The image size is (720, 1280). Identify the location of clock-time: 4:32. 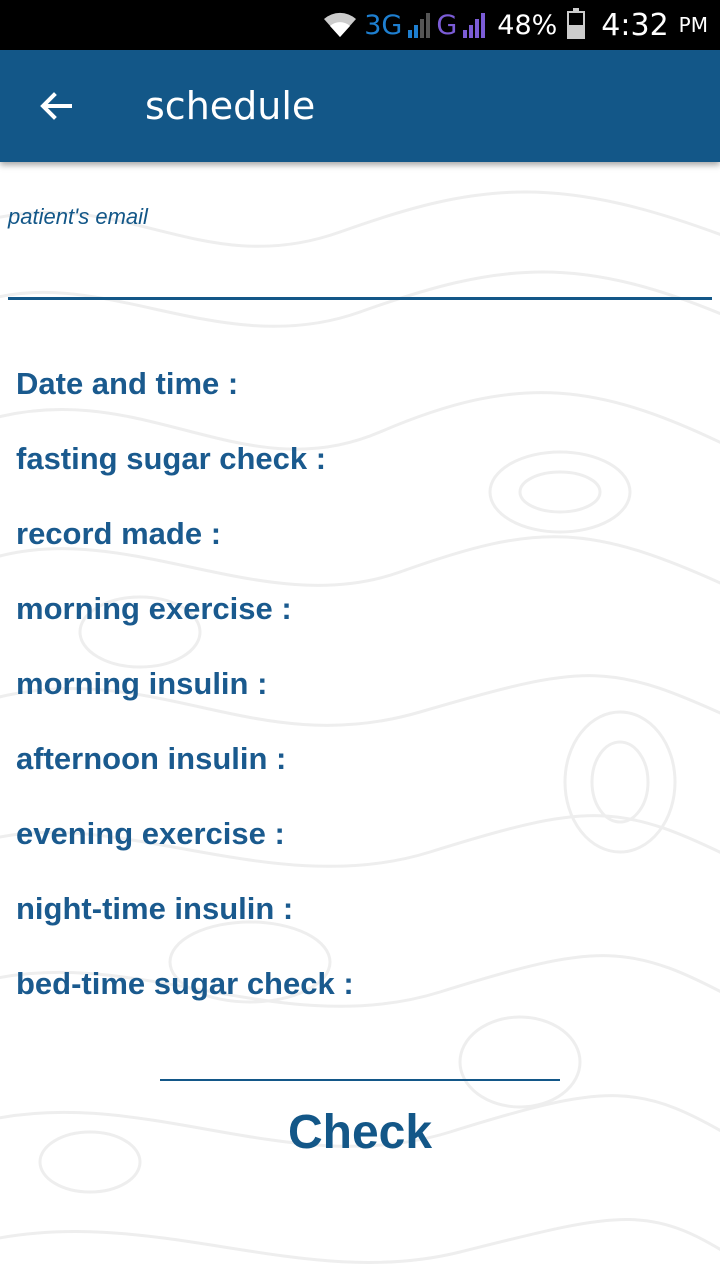
(635, 25).